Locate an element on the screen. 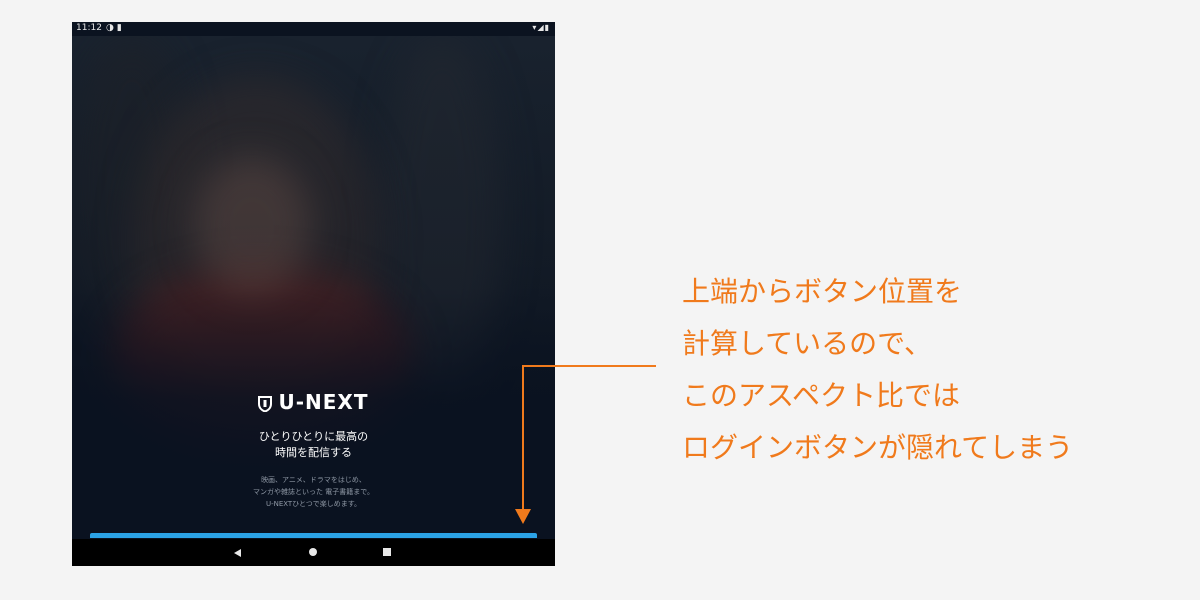 The width and height of the screenshot is (1200, 600). battery-icon: ▮ is located at coordinates (547, 27).